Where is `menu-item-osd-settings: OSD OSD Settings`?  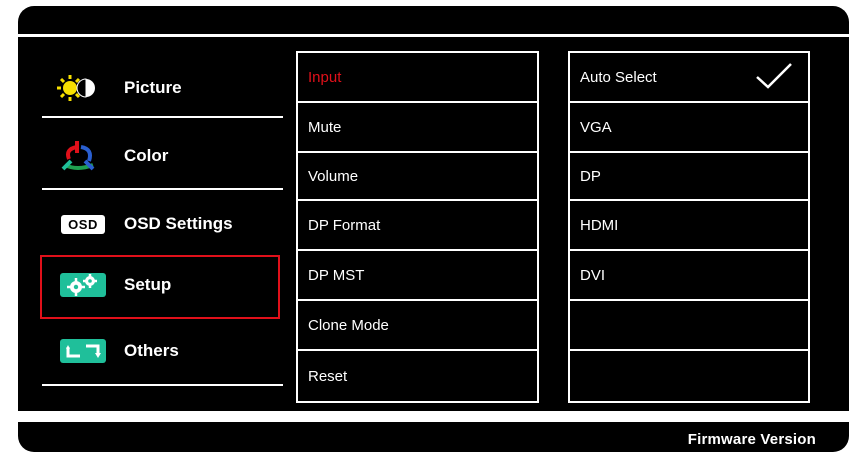
menu-item-osd-settings: OSD OSD Settings is located at coordinates (161, 224).